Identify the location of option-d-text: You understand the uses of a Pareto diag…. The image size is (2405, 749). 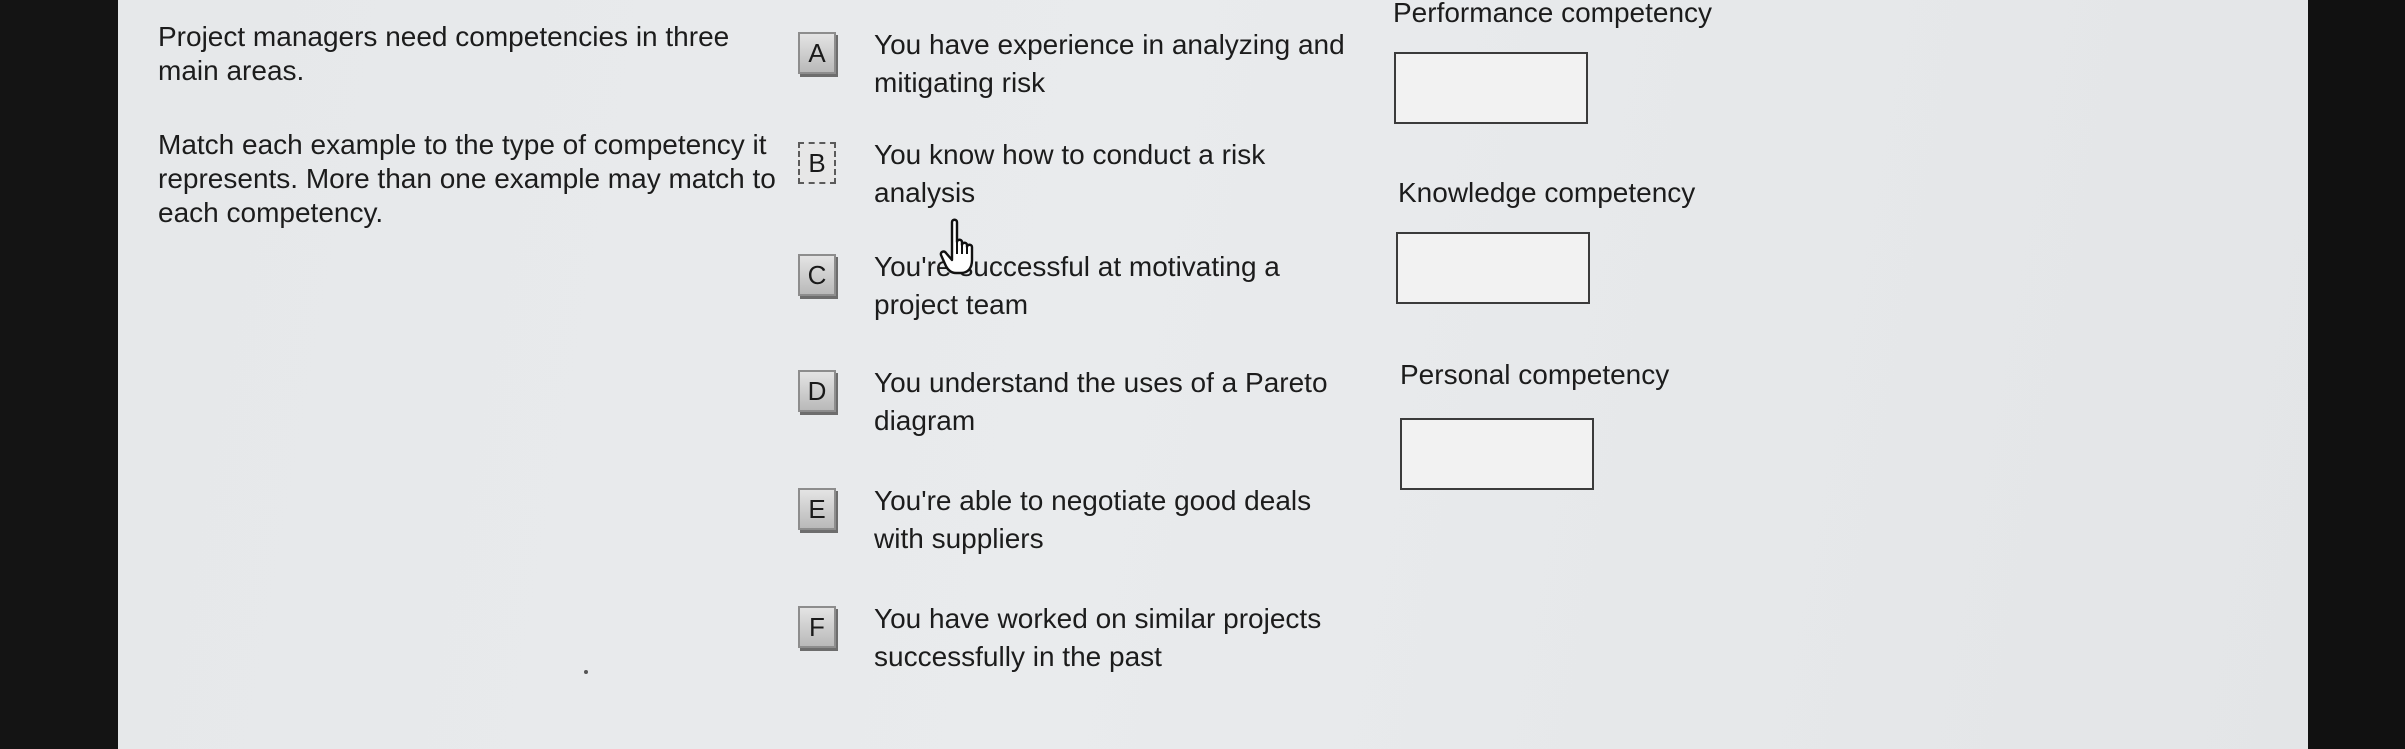
(1101, 401).